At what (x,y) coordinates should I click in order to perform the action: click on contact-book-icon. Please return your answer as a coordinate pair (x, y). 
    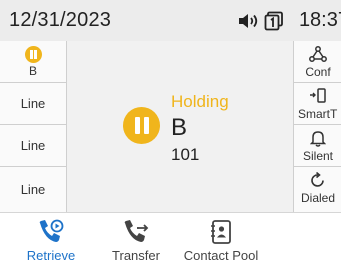
    Looking at the image, I should click on (221, 234).